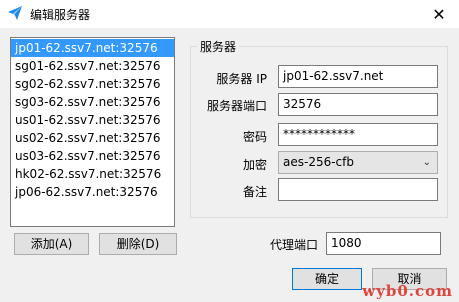 This screenshot has height=302, width=459. What do you see at coordinates (138, 244) in the screenshot?
I see `delete-button: 删除(D)` at bounding box center [138, 244].